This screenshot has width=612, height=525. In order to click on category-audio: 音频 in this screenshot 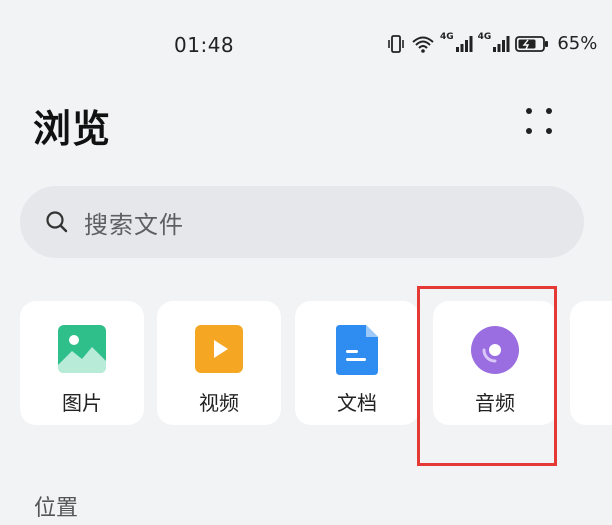, I will do `click(495, 363)`.